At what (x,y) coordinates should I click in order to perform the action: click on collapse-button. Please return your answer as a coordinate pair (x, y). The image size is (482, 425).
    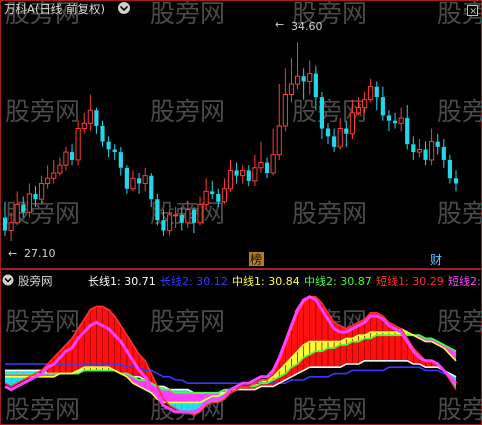
    Looking at the image, I should click on (124, 8).